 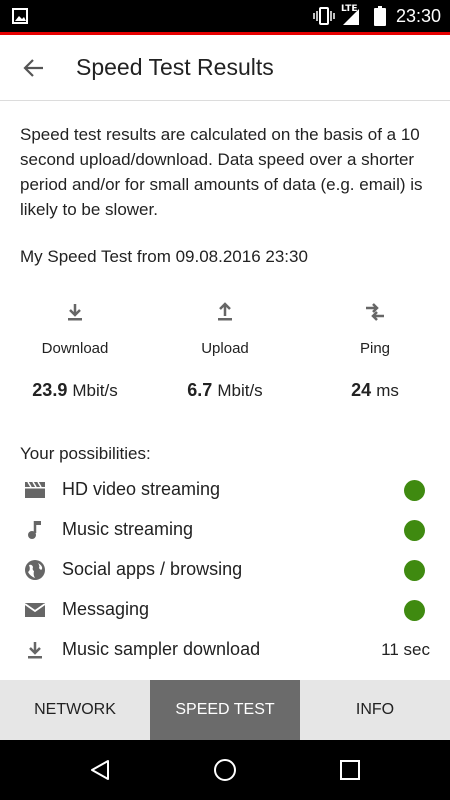 I want to click on ping-value: 24 ms, so click(x=375, y=390).